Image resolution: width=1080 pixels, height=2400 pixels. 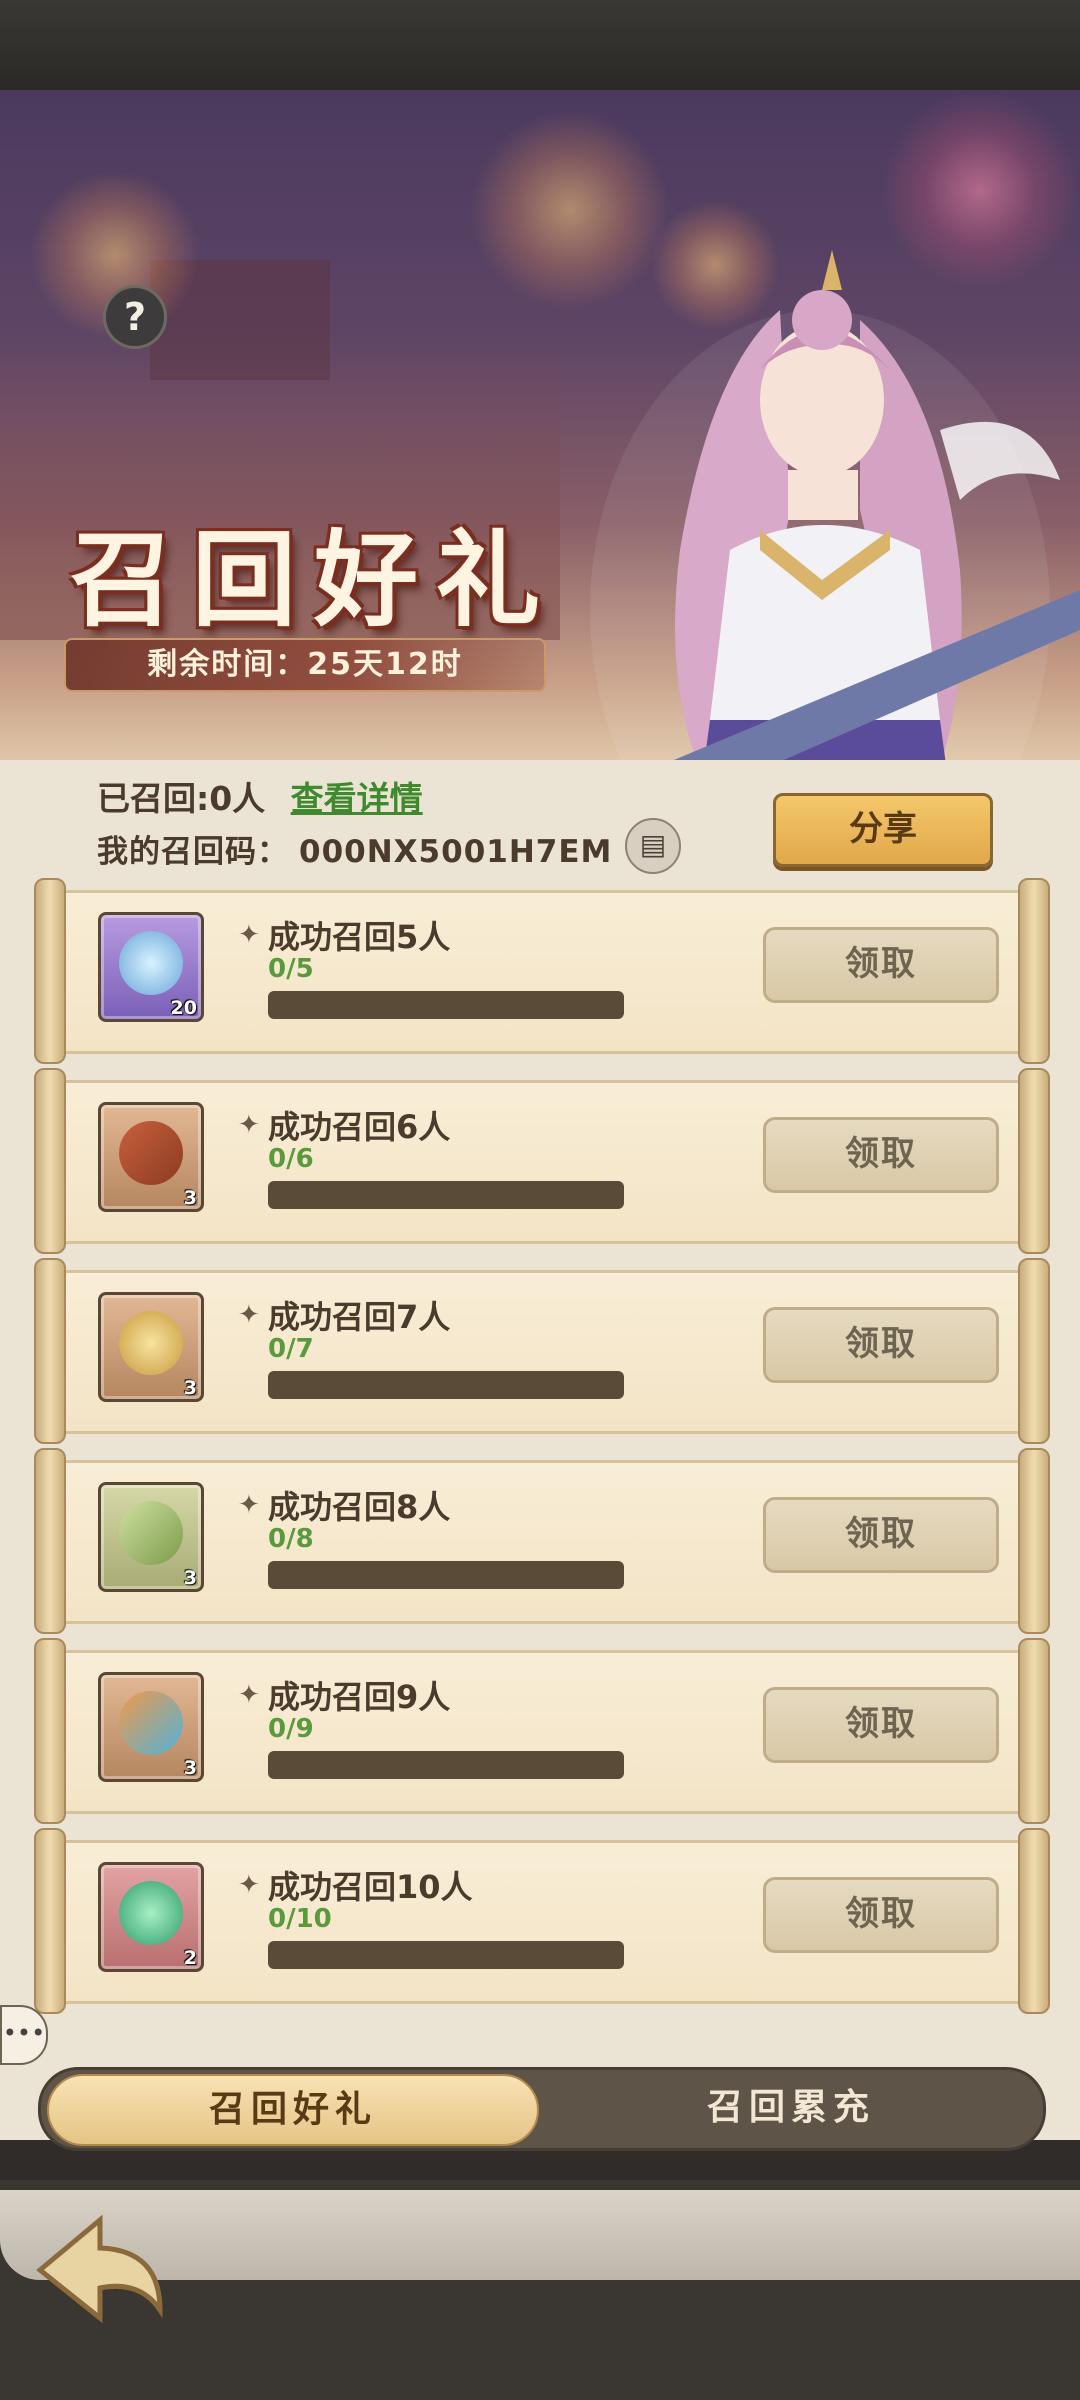 I want to click on reward-progress-text: 0/5, so click(x=291, y=969).